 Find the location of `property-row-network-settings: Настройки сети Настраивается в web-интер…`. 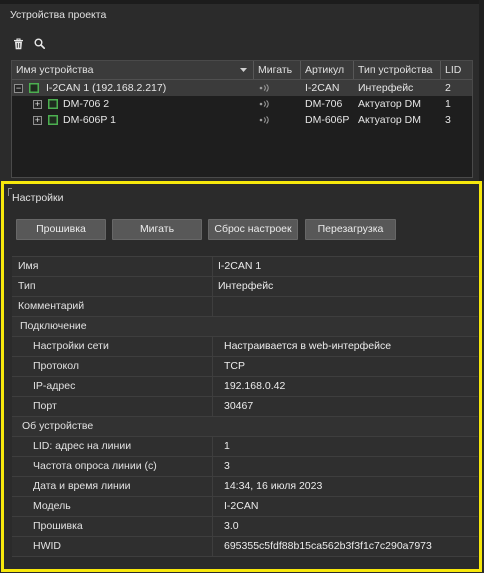

property-row-network-settings: Настройки сети Настраивается в web-интер… is located at coordinates (245, 347).